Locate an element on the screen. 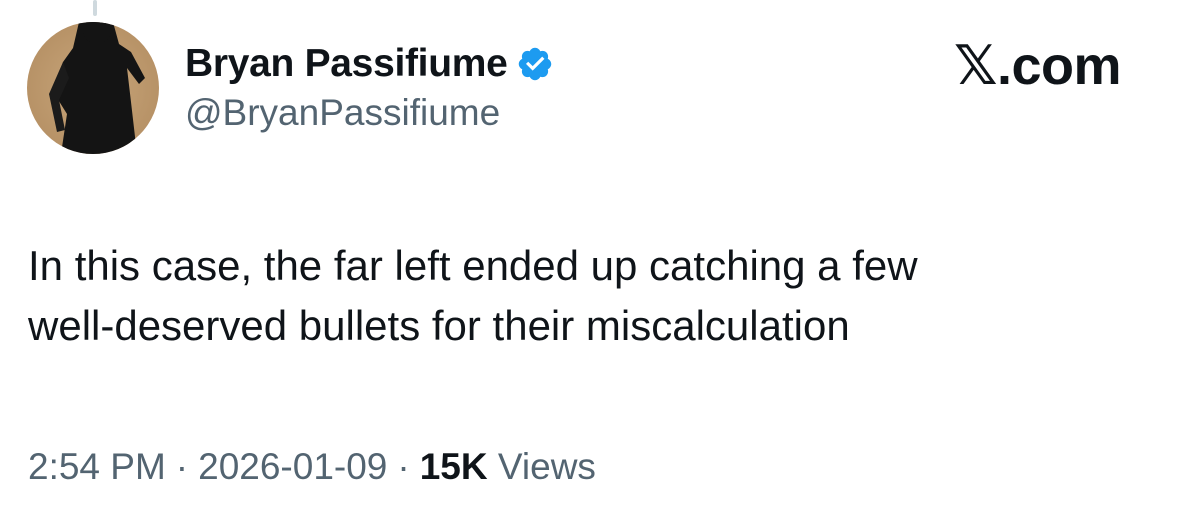 This screenshot has height=529, width=1179. avatar is located at coordinates (93, 88).